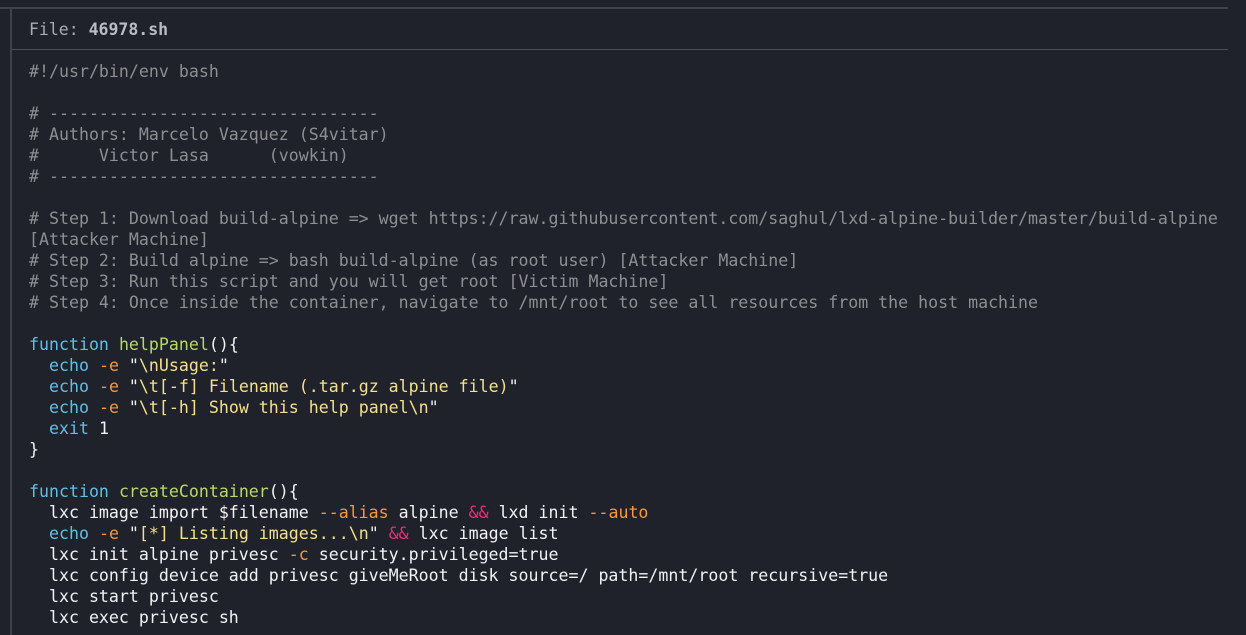 The height and width of the screenshot is (635, 1246). I want to click on file-header-label: File: 46978.sh, so click(98, 30).